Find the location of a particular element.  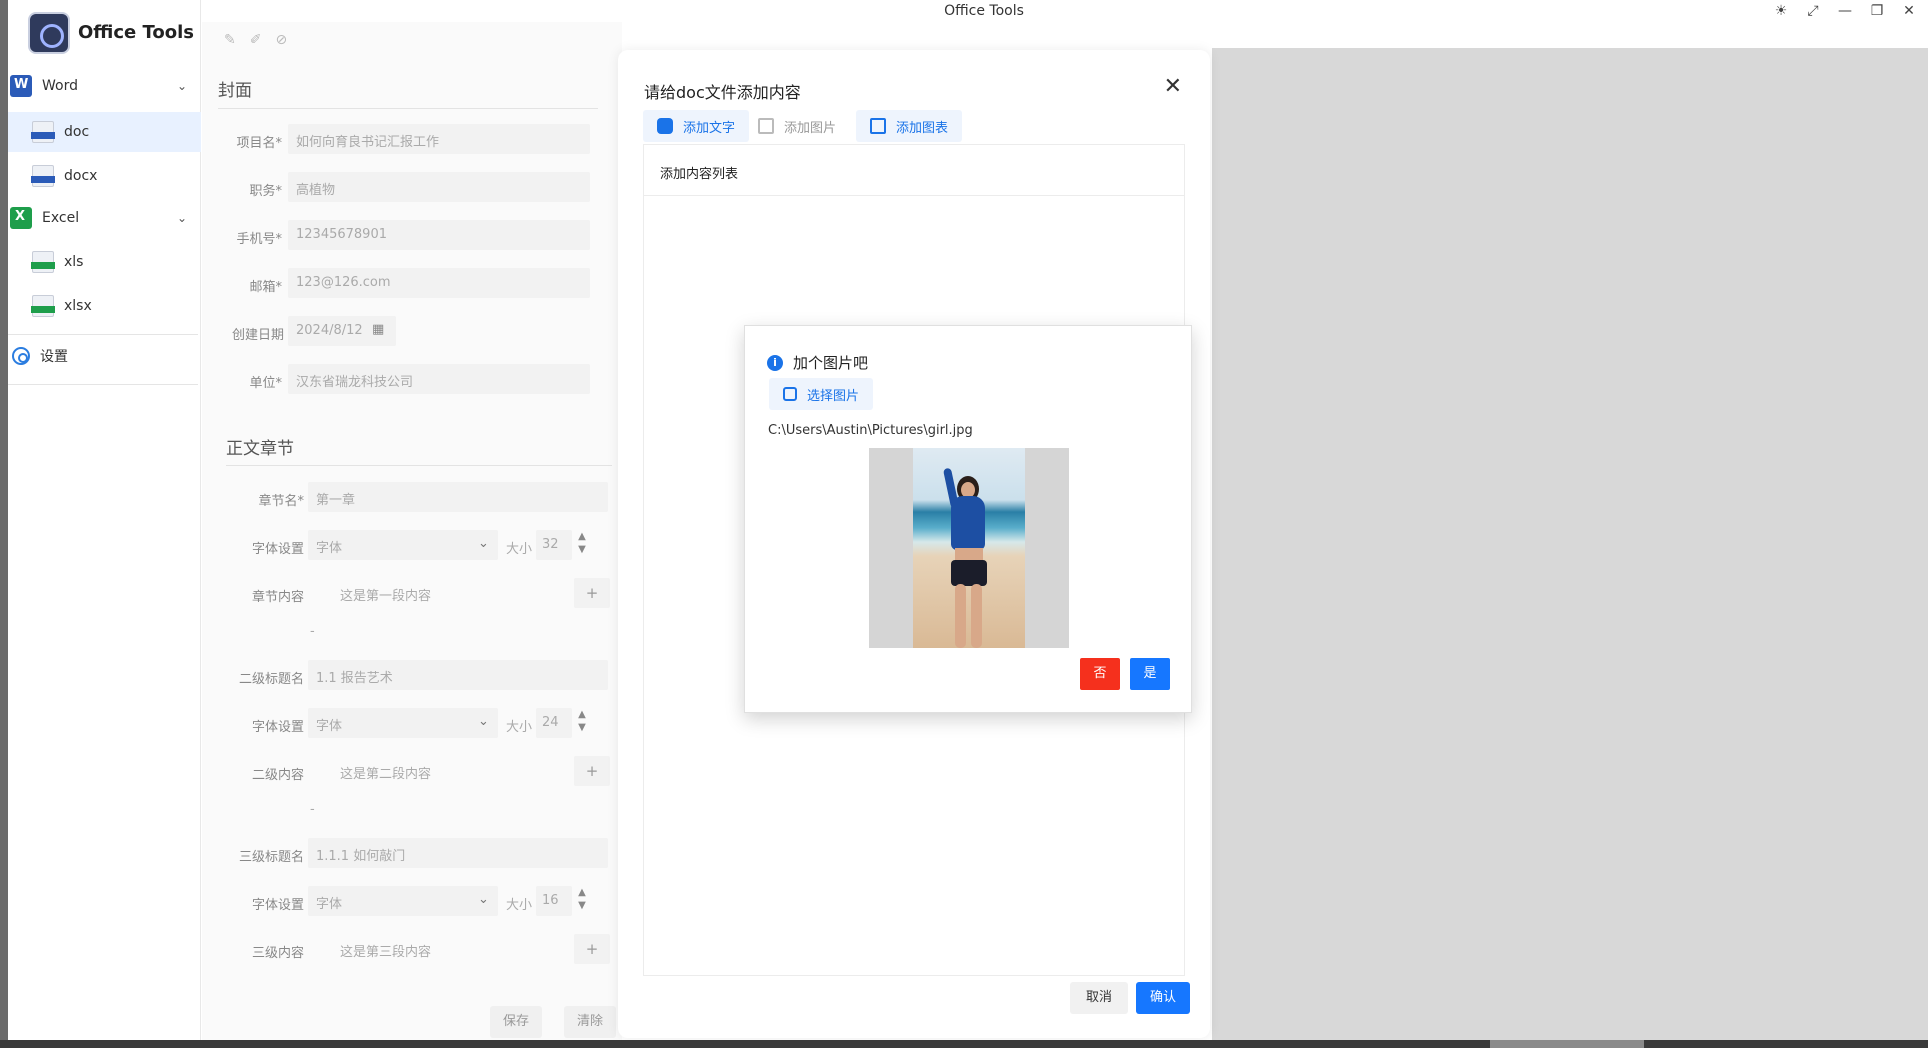

section-divider is located at coordinates (408, 108).